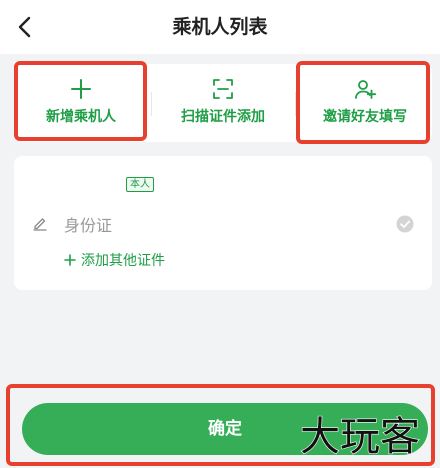  I want to click on user-add-icon, so click(365, 89).